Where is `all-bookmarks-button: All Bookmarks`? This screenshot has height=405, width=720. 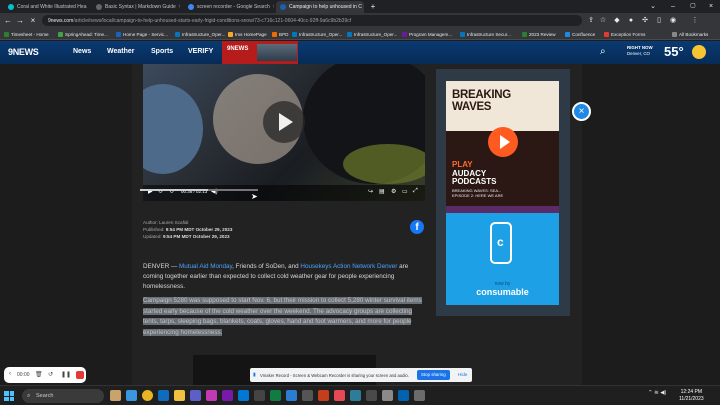 all-bookmarks-button: All Bookmarks is located at coordinates (690, 34).